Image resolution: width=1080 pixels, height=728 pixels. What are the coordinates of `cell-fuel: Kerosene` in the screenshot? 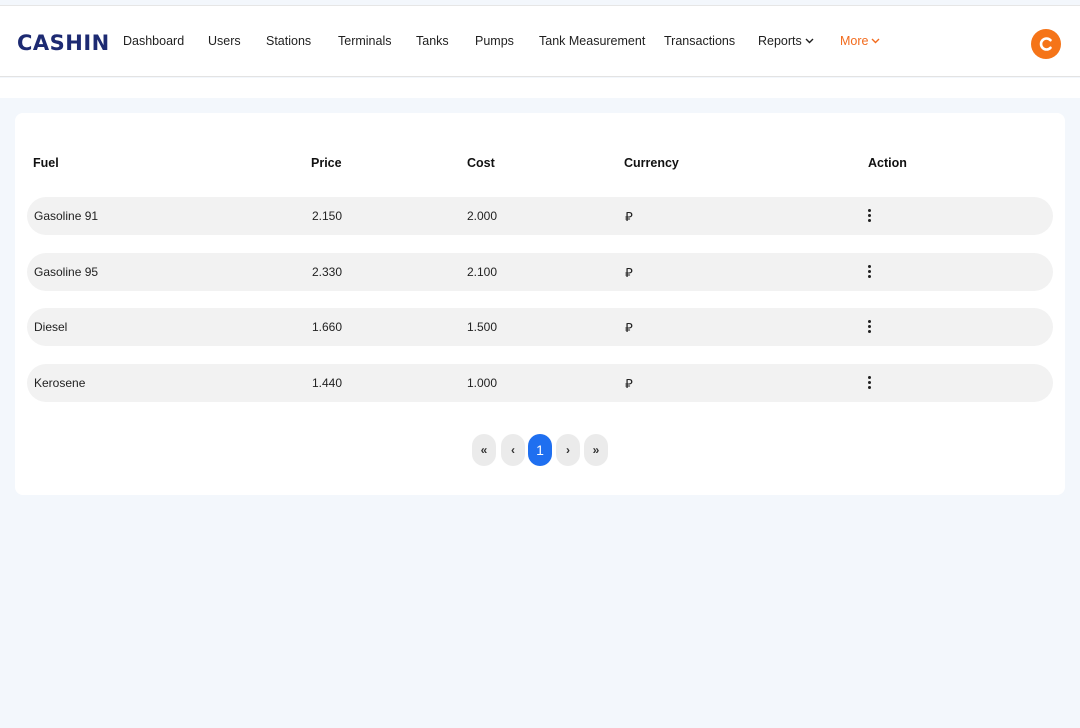 It's located at (60, 383).